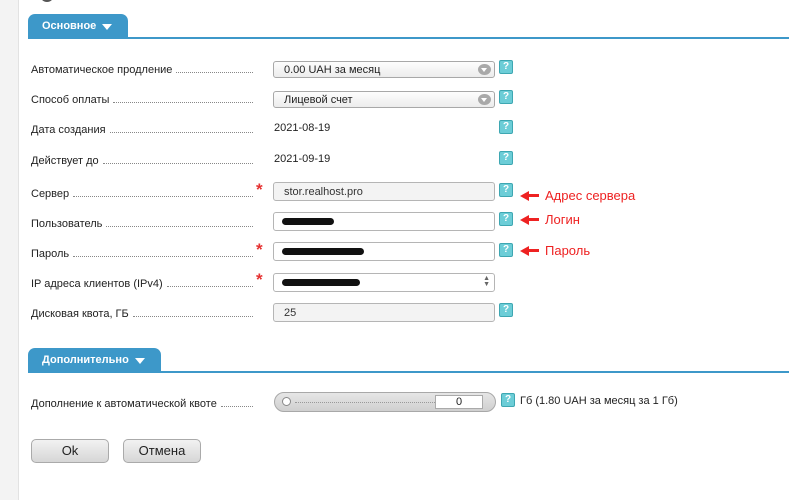 The height and width of the screenshot is (500, 789). I want to click on server-value: stor.realhost.pro, so click(323, 192).